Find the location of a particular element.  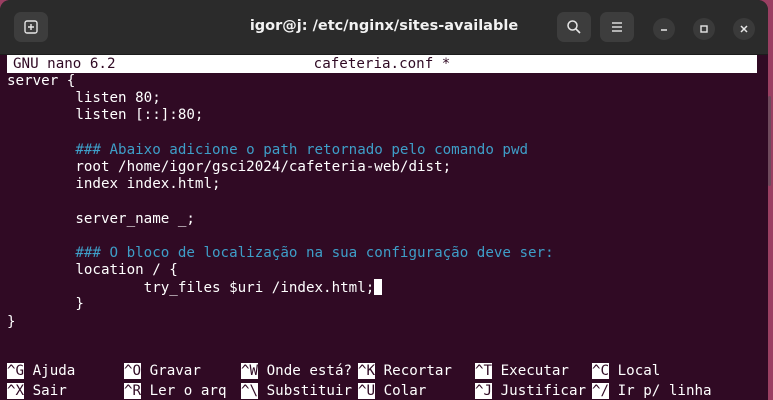

search-icon is located at coordinates (574, 27).